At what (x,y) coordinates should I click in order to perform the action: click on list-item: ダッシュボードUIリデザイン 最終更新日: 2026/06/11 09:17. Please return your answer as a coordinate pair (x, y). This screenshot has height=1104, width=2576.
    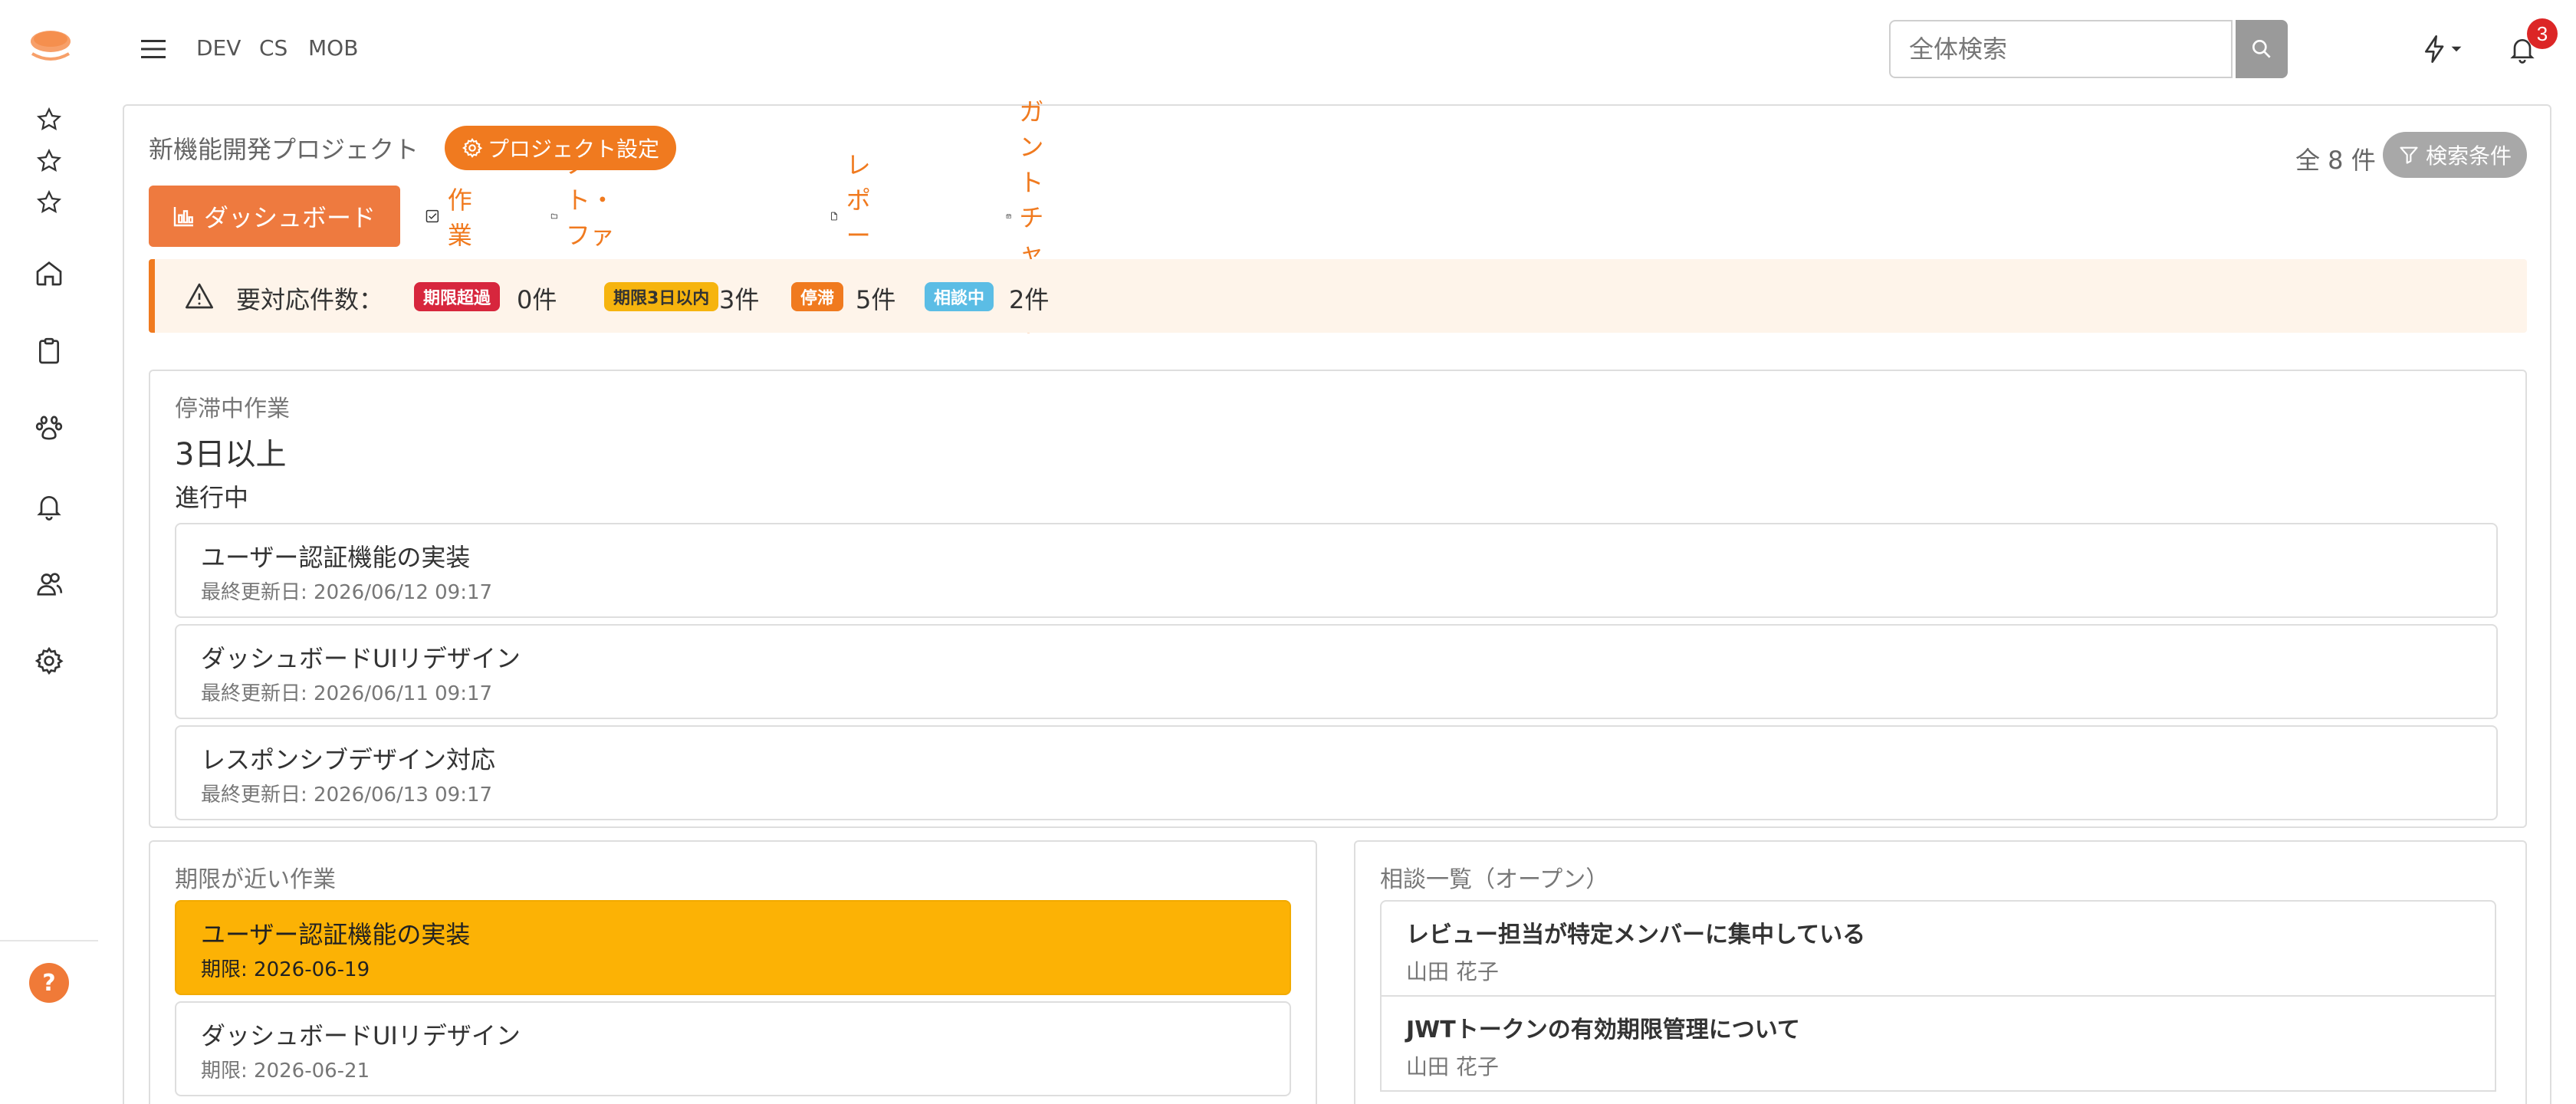
    Looking at the image, I should click on (1337, 672).